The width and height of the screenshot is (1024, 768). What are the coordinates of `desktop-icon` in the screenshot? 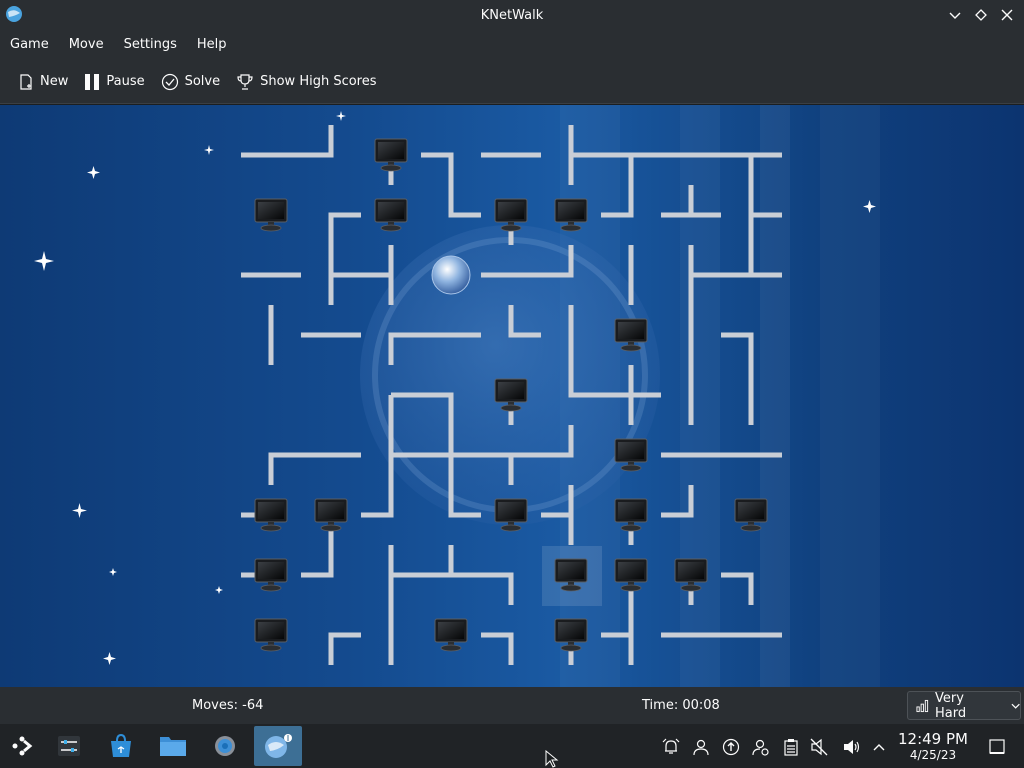 It's located at (997, 746).